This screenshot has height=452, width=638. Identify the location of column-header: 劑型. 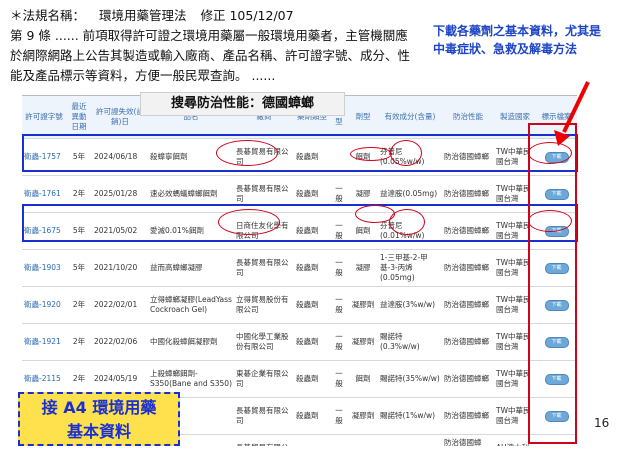
(363, 117).